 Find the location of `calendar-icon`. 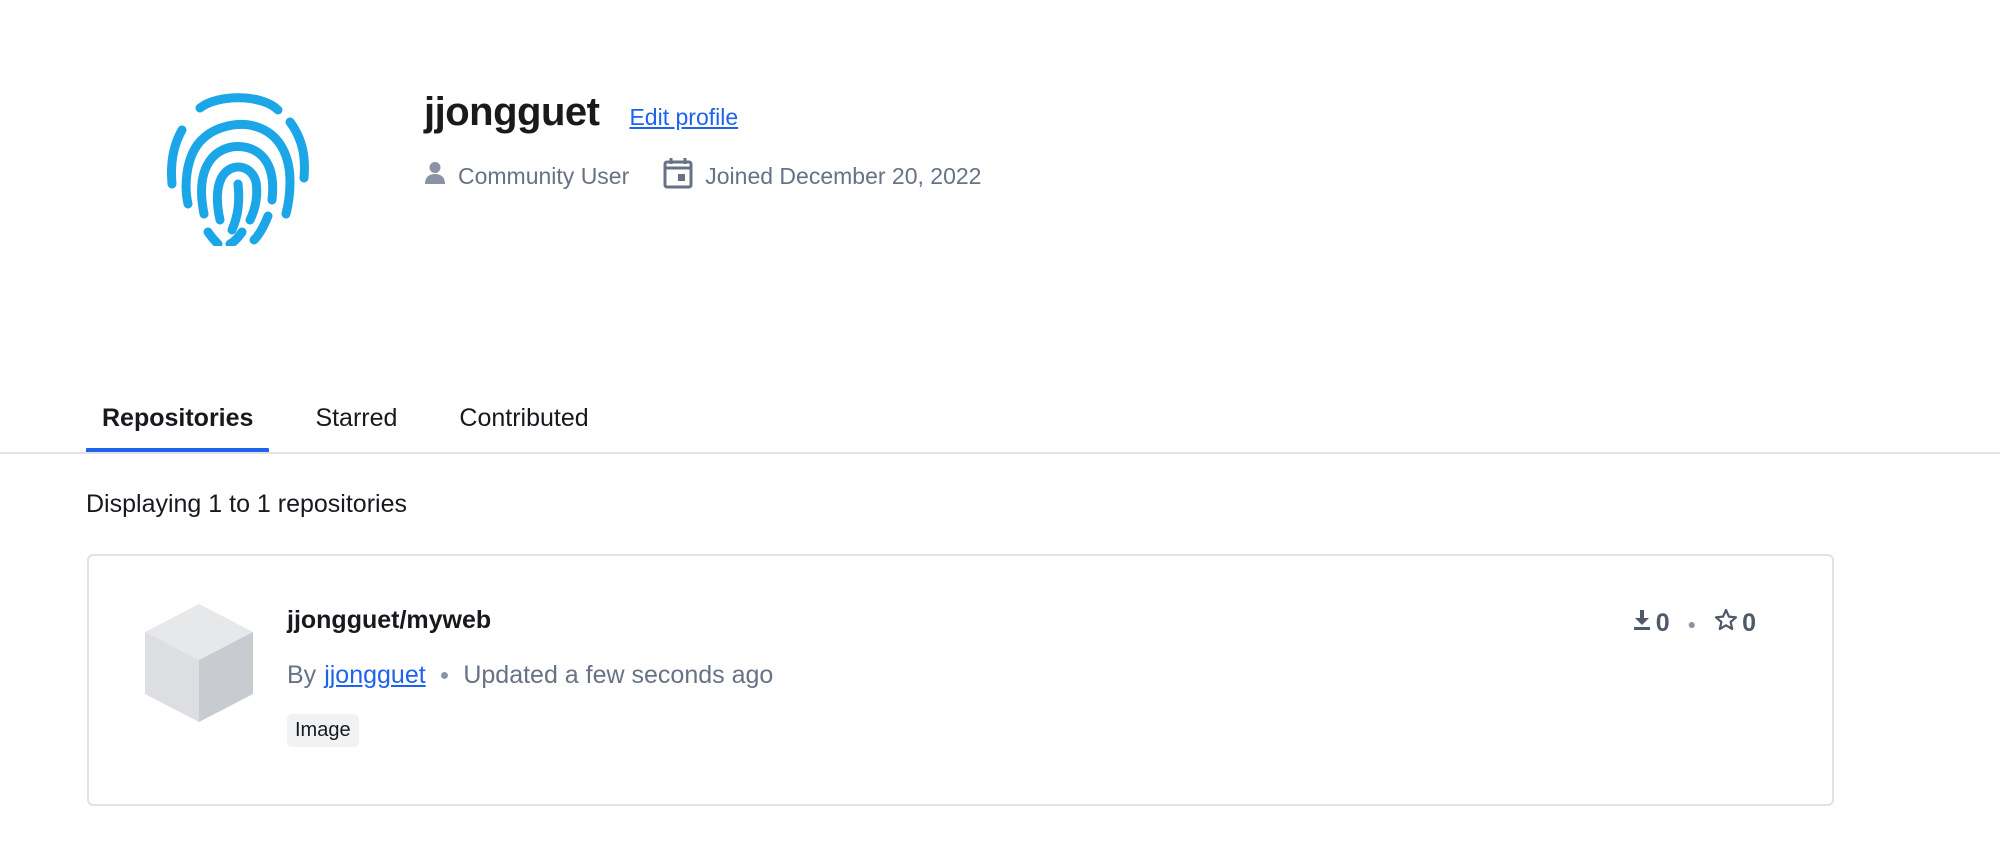

calendar-icon is located at coordinates (684, 176).